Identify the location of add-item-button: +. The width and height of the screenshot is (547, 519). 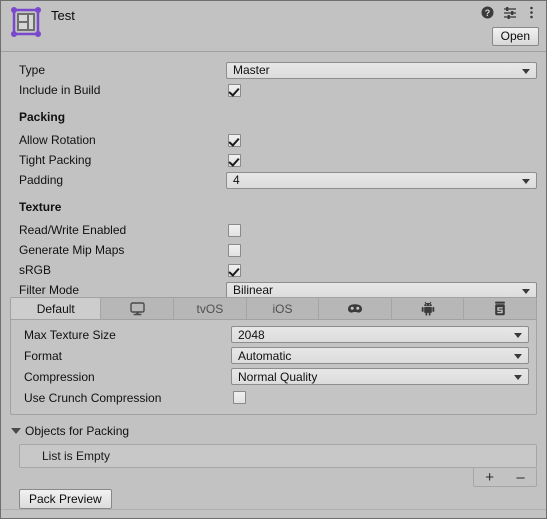
(489, 477).